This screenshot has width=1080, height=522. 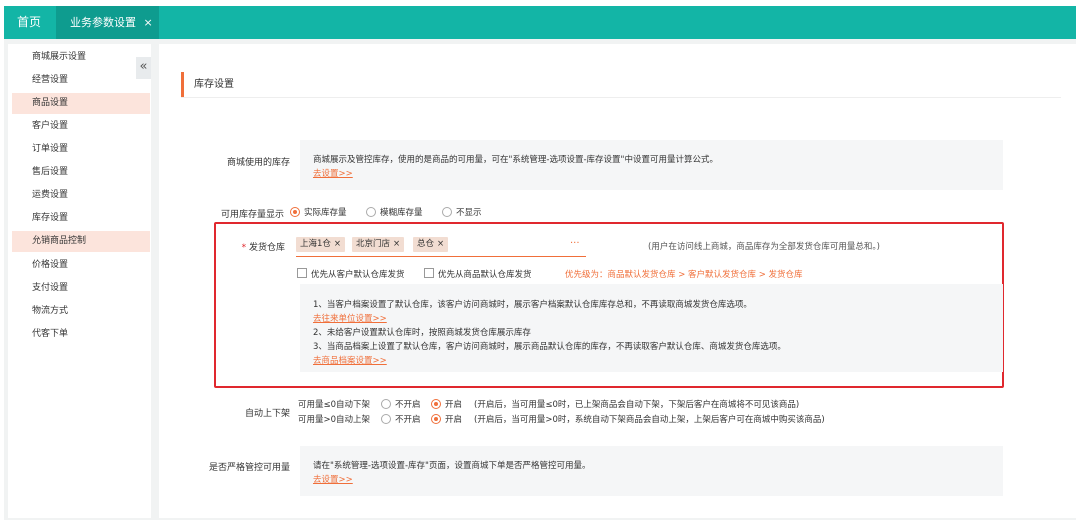 I want to click on mall-stock-label: 商城使用的库存, so click(x=258, y=163).